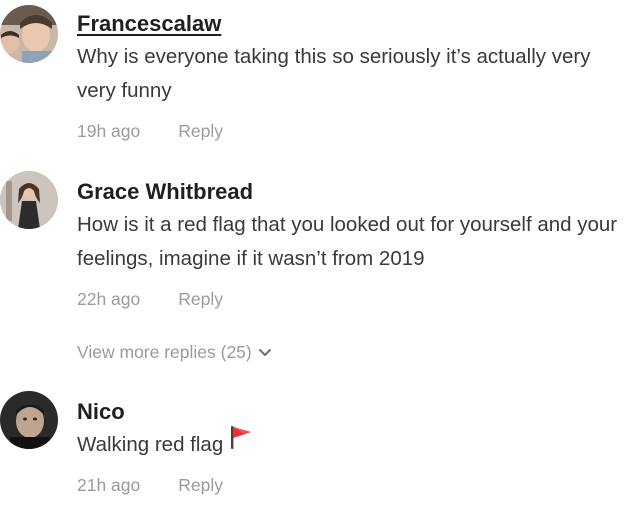  What do you see at coordinates (350, 444) in the screenshot?
I see `comment-text: Walking red flag` at bounding box center [350, 444].